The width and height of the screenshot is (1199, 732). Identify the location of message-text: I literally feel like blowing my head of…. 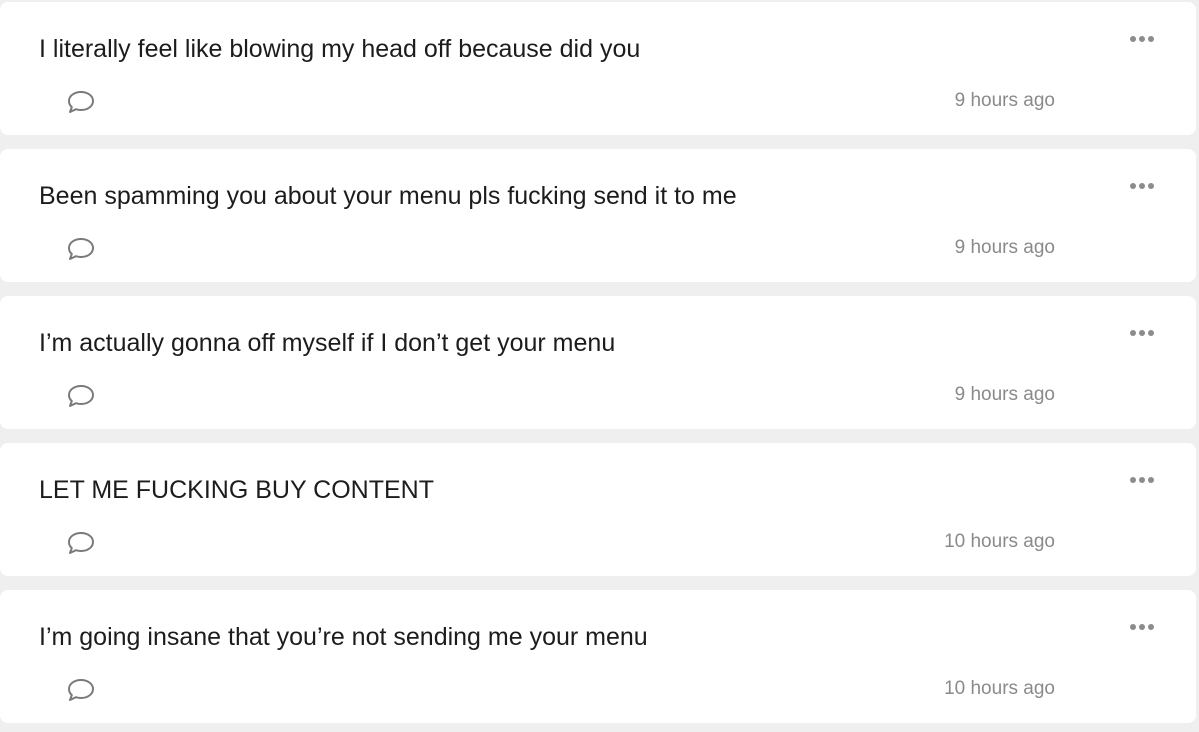
(340, 49).